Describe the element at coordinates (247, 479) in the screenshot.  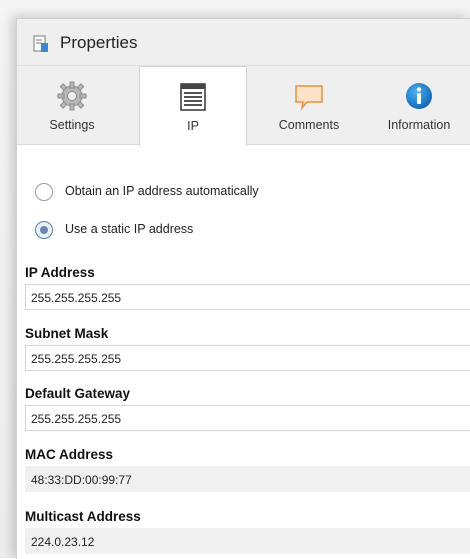
I see `mac-address-value: 48:33:DD:00:99:77` at that location.